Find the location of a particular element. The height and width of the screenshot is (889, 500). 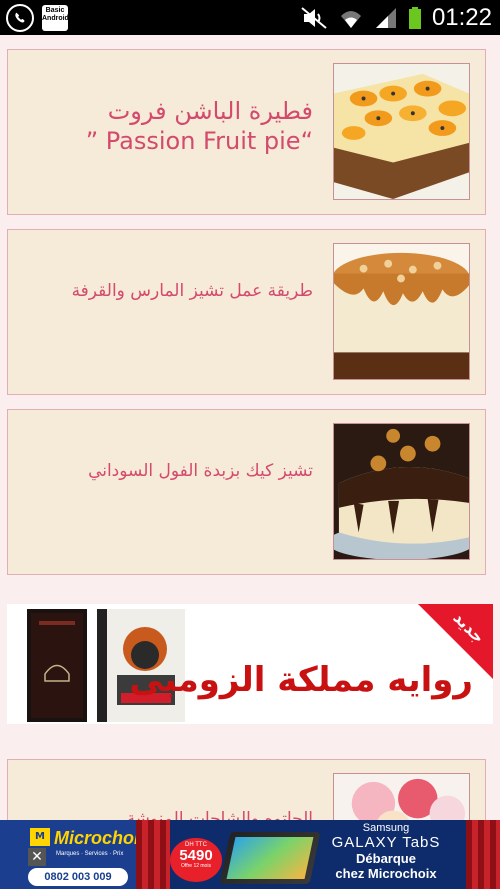

signal-icon is located at coordinates (385, 18).